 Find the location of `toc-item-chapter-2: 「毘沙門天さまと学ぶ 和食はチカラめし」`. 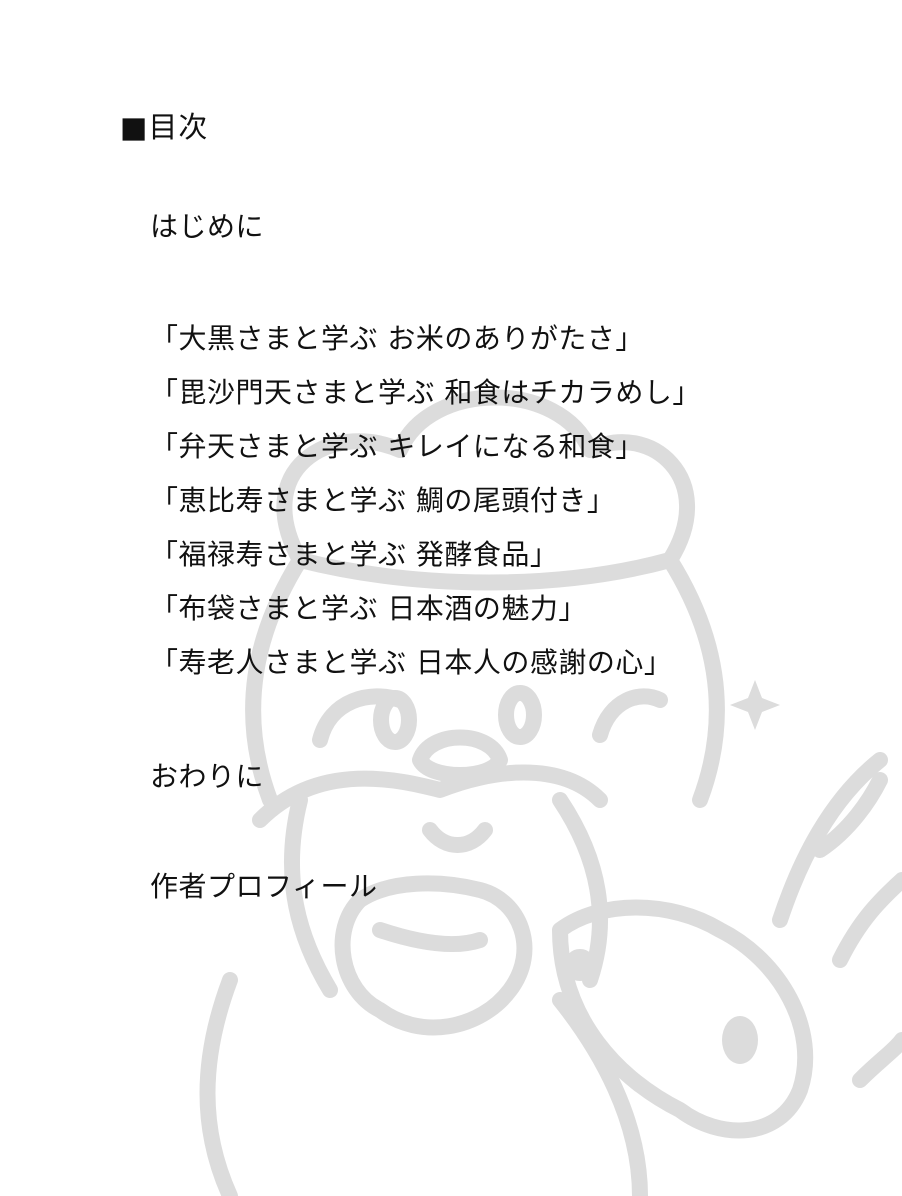

toc-item-chapter-2: 「毘沙門天さまと学ぶ 和食はチカラめし」 is located at coordinates (425, 392).